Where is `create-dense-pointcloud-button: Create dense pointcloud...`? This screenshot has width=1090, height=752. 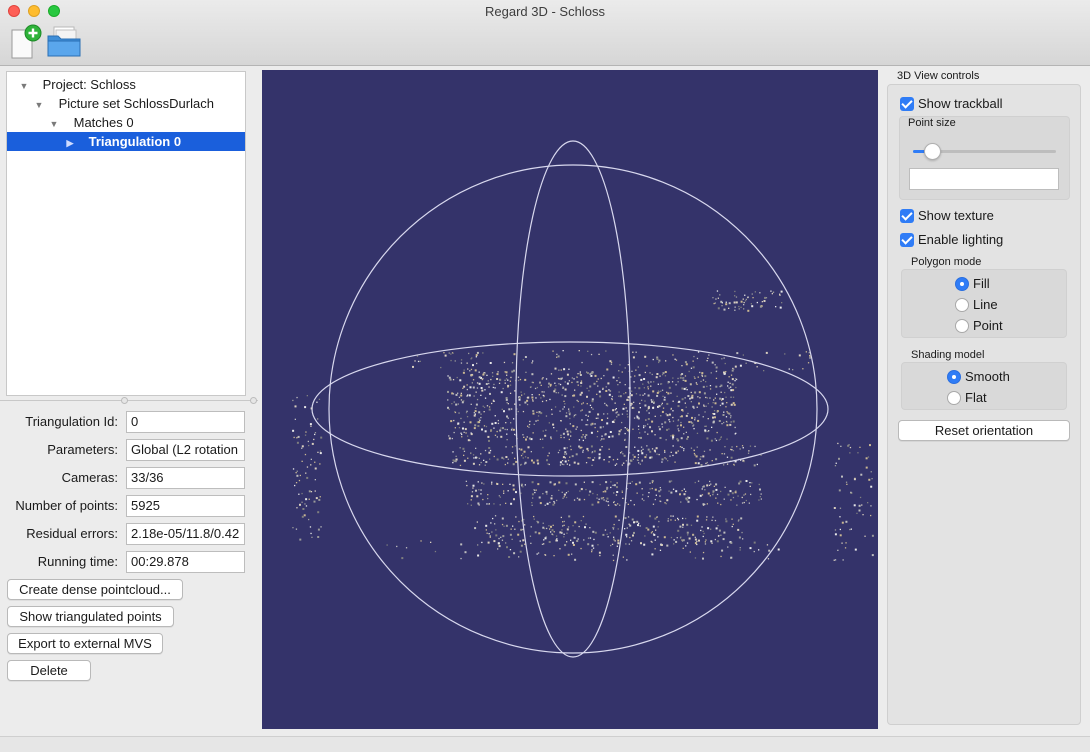
create-dense-pointcloud-button: Create dense pointcloud... is located at coordinates (95, 589).